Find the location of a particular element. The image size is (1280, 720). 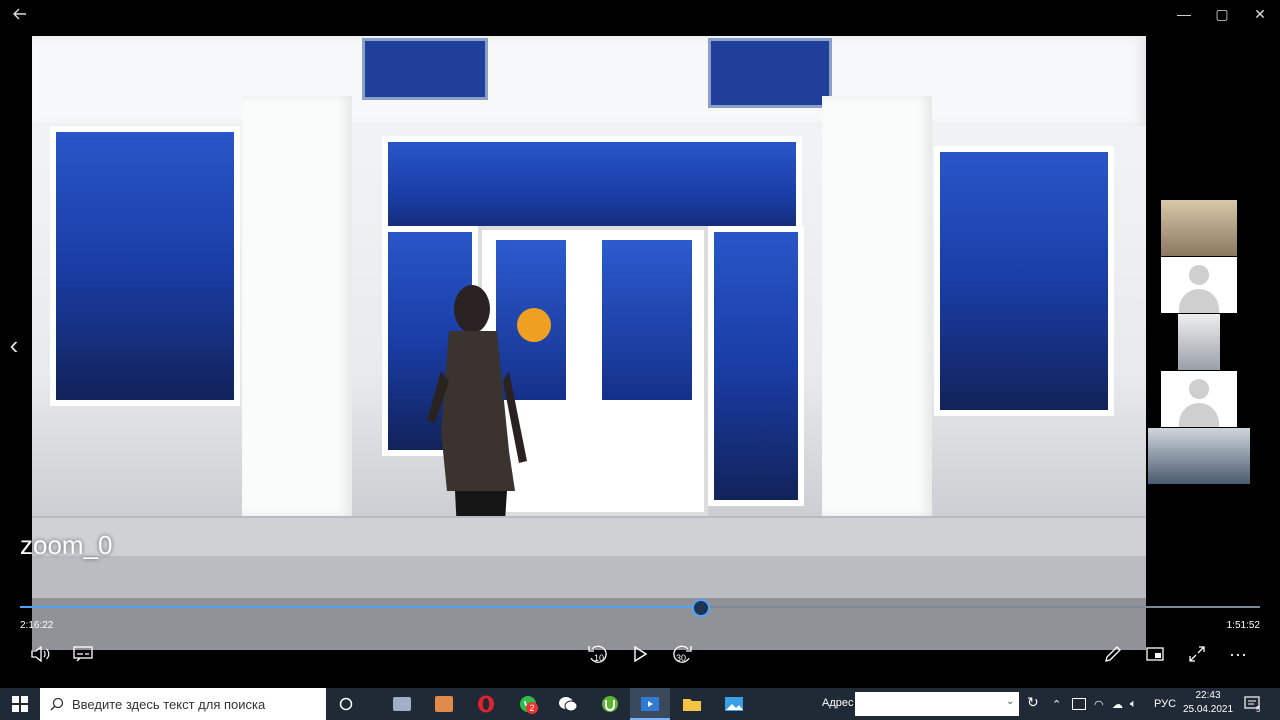

seek-progress is located at coordinates (360, 607).